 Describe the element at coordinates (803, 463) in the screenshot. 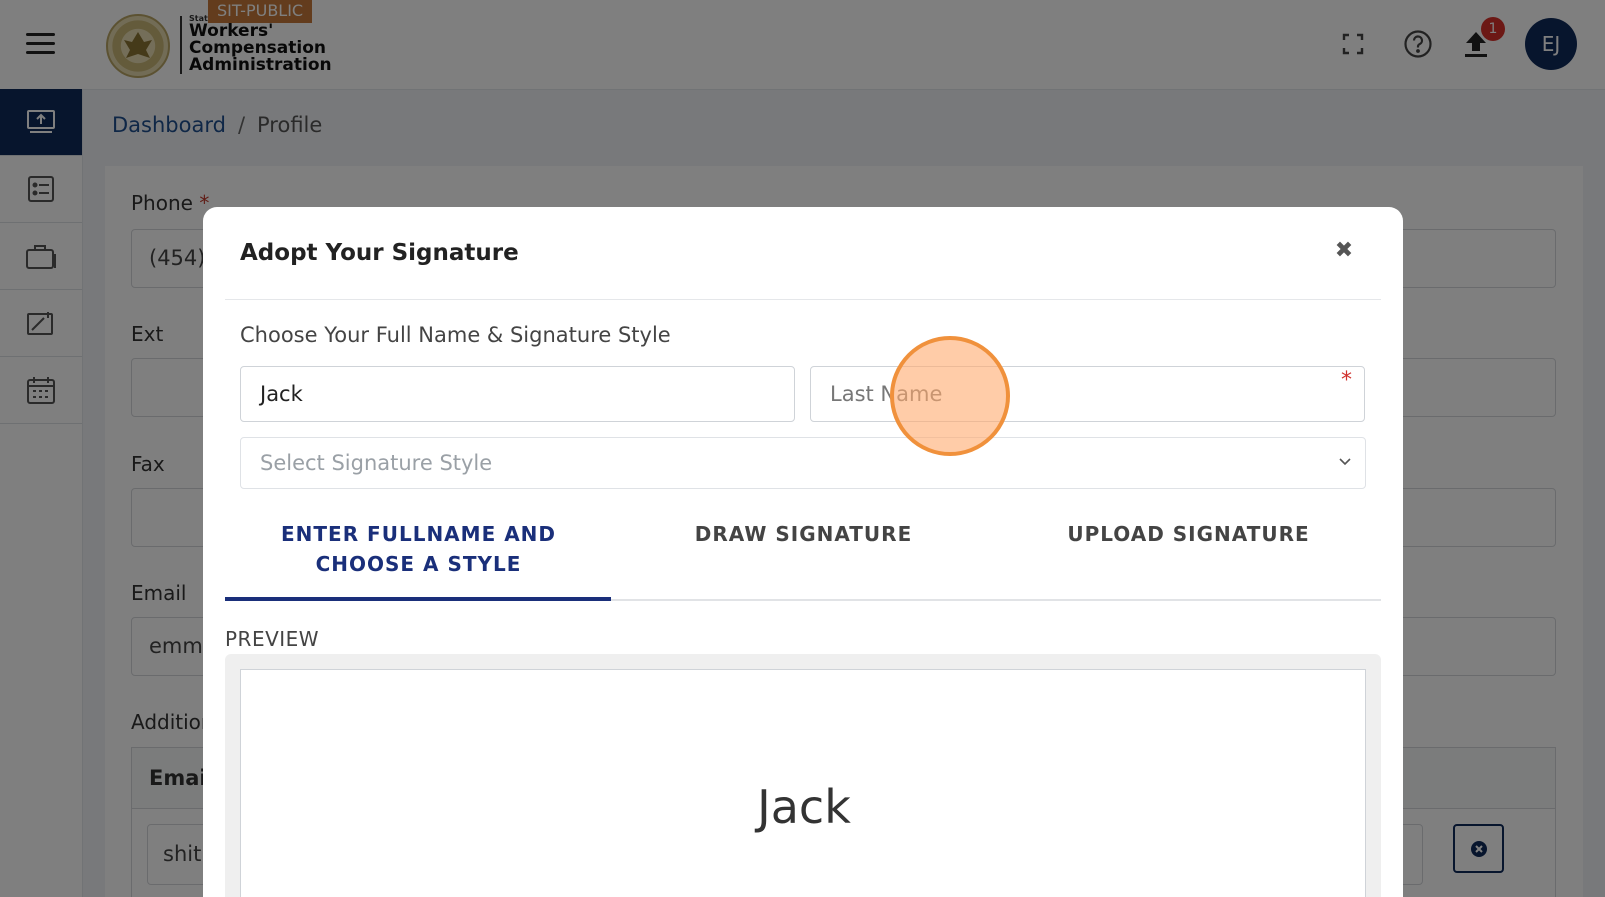

I see `signature-style-select: Select Signature Style` at that location.